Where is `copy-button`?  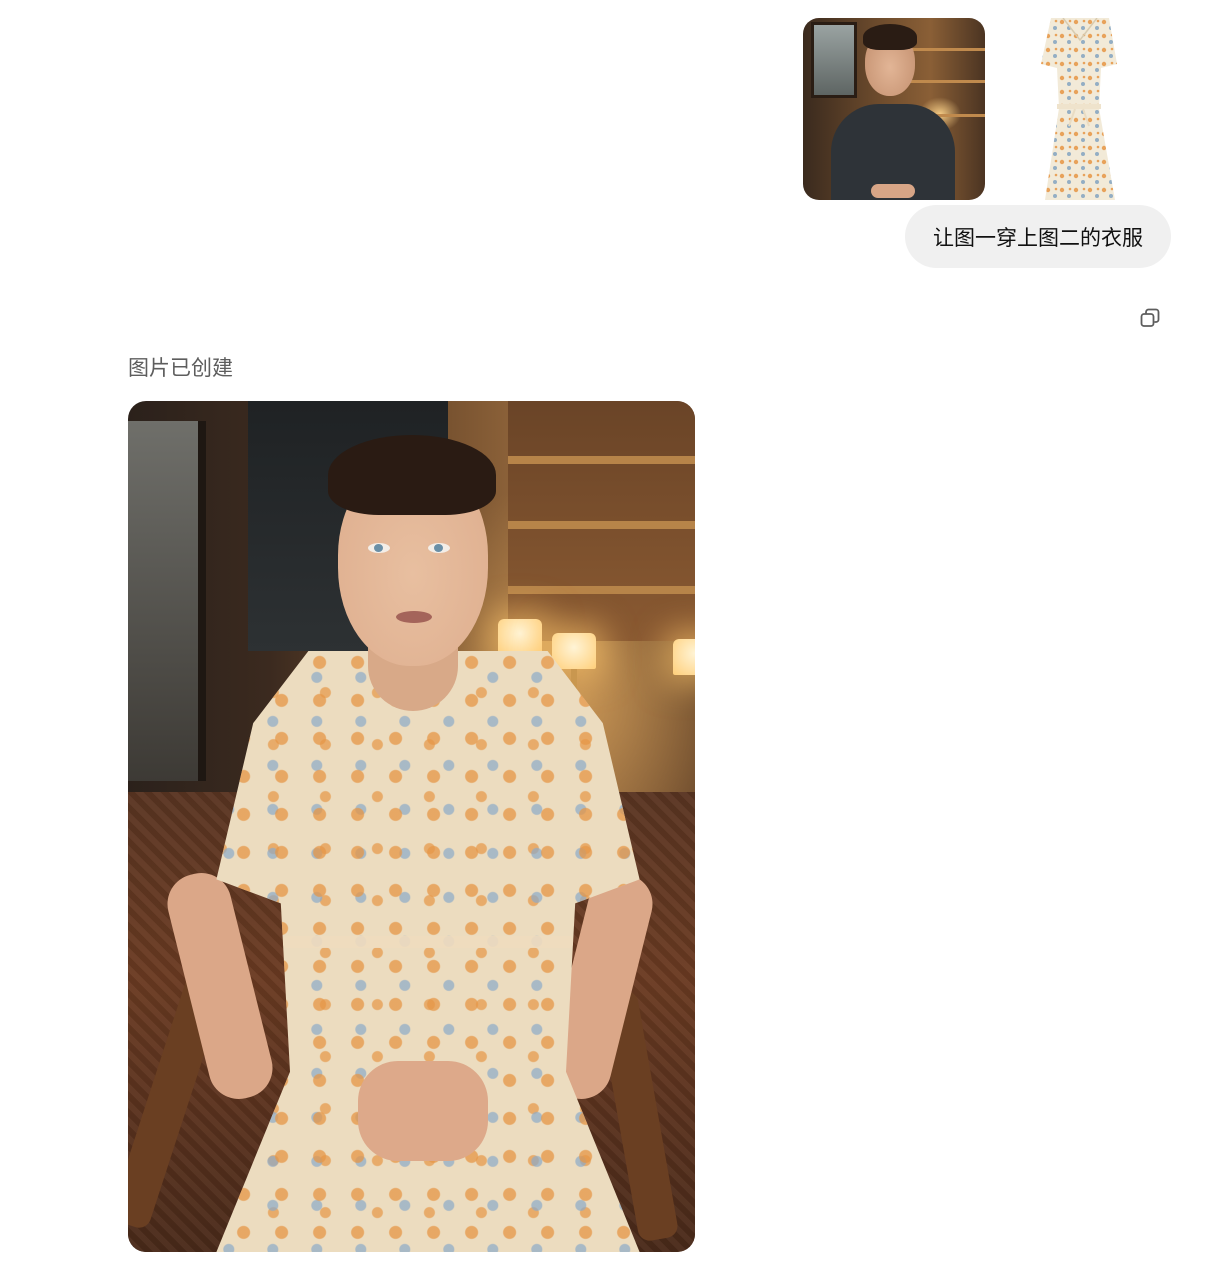 copy-button is located at coordinates (1150, 318).